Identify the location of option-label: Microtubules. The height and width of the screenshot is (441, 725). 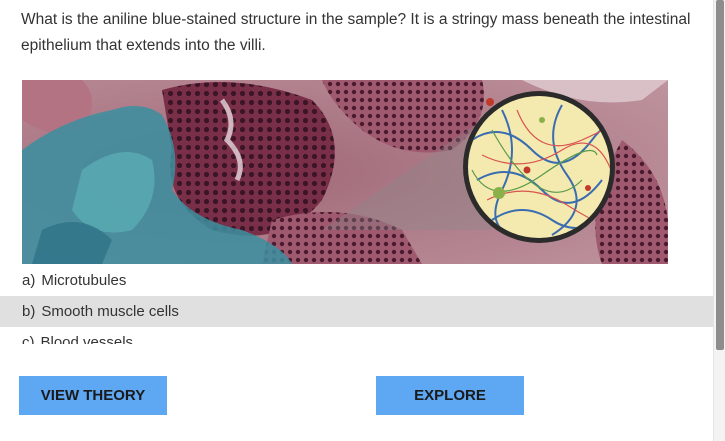
(84, 280).